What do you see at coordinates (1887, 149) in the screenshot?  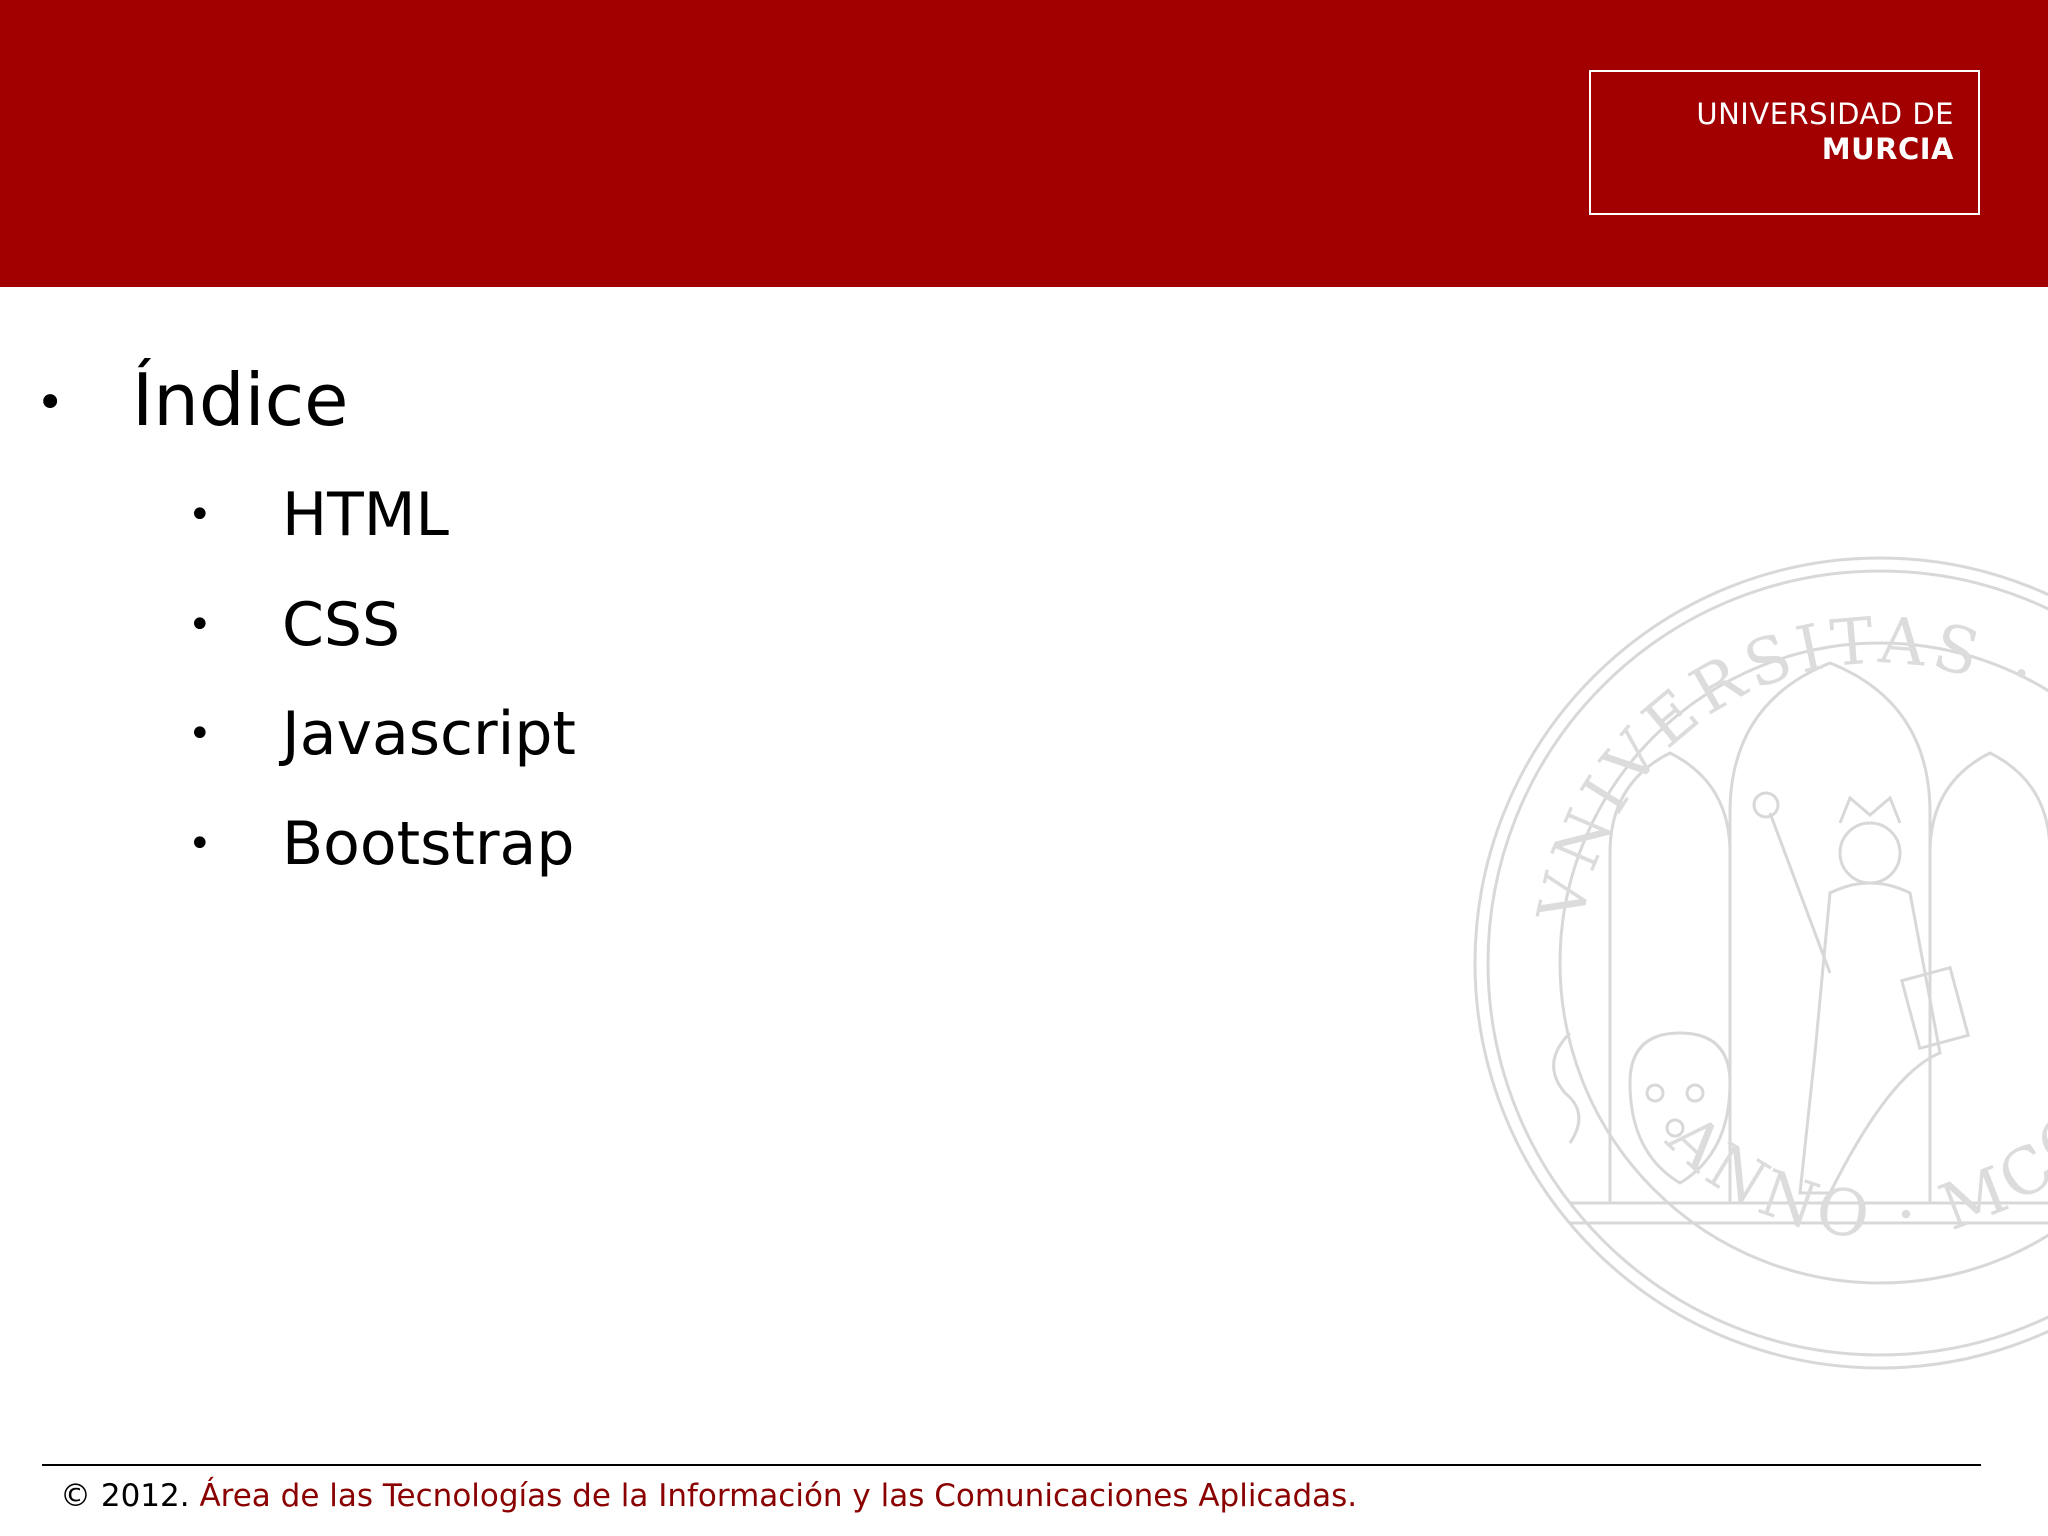 I see `logo-line-2: MURCIA` at bounding box center [1887, 149].